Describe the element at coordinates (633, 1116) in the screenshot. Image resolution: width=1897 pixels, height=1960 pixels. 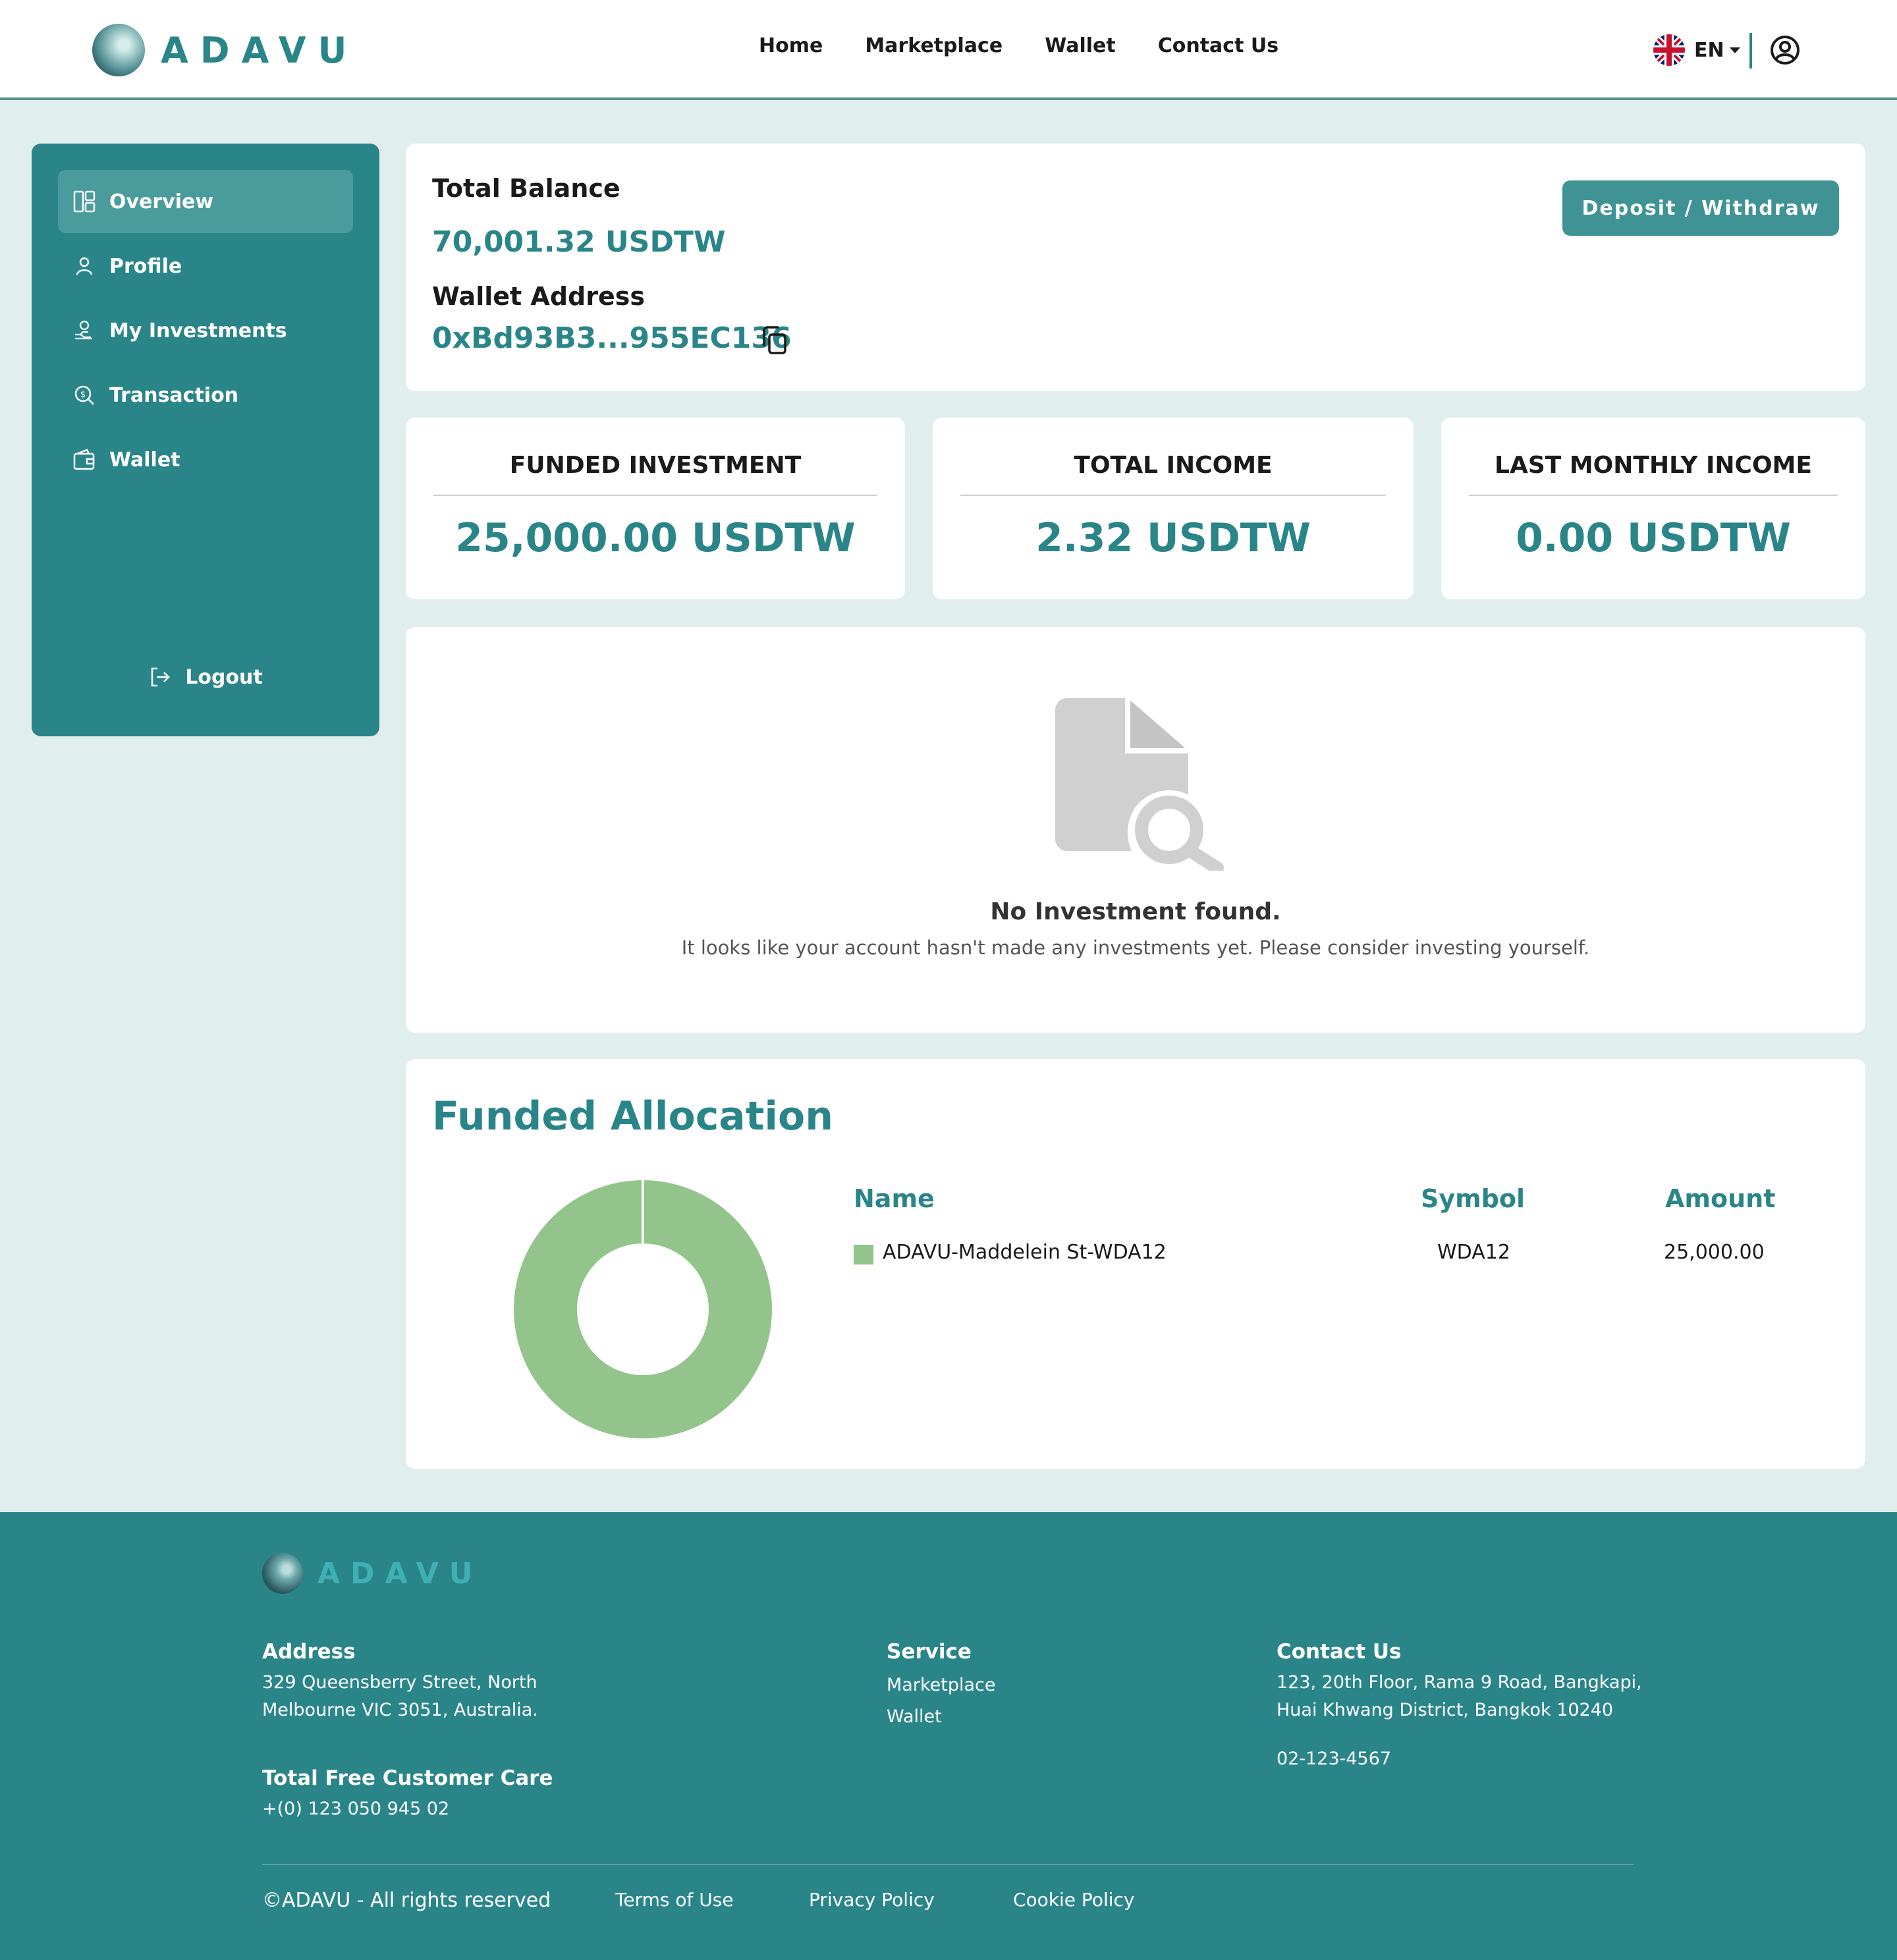
I see `allocation-title: Funded Allocation` at that location.